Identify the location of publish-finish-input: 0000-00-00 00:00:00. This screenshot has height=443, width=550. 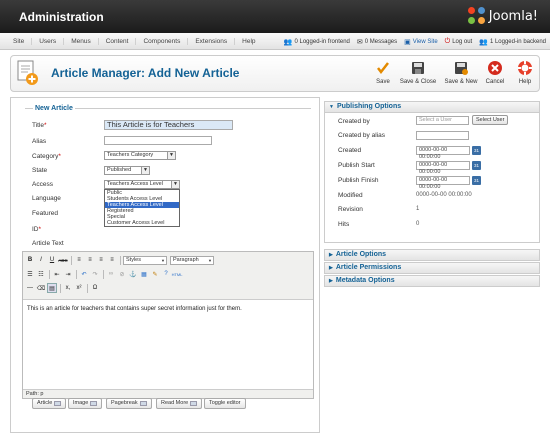
(443, 183).